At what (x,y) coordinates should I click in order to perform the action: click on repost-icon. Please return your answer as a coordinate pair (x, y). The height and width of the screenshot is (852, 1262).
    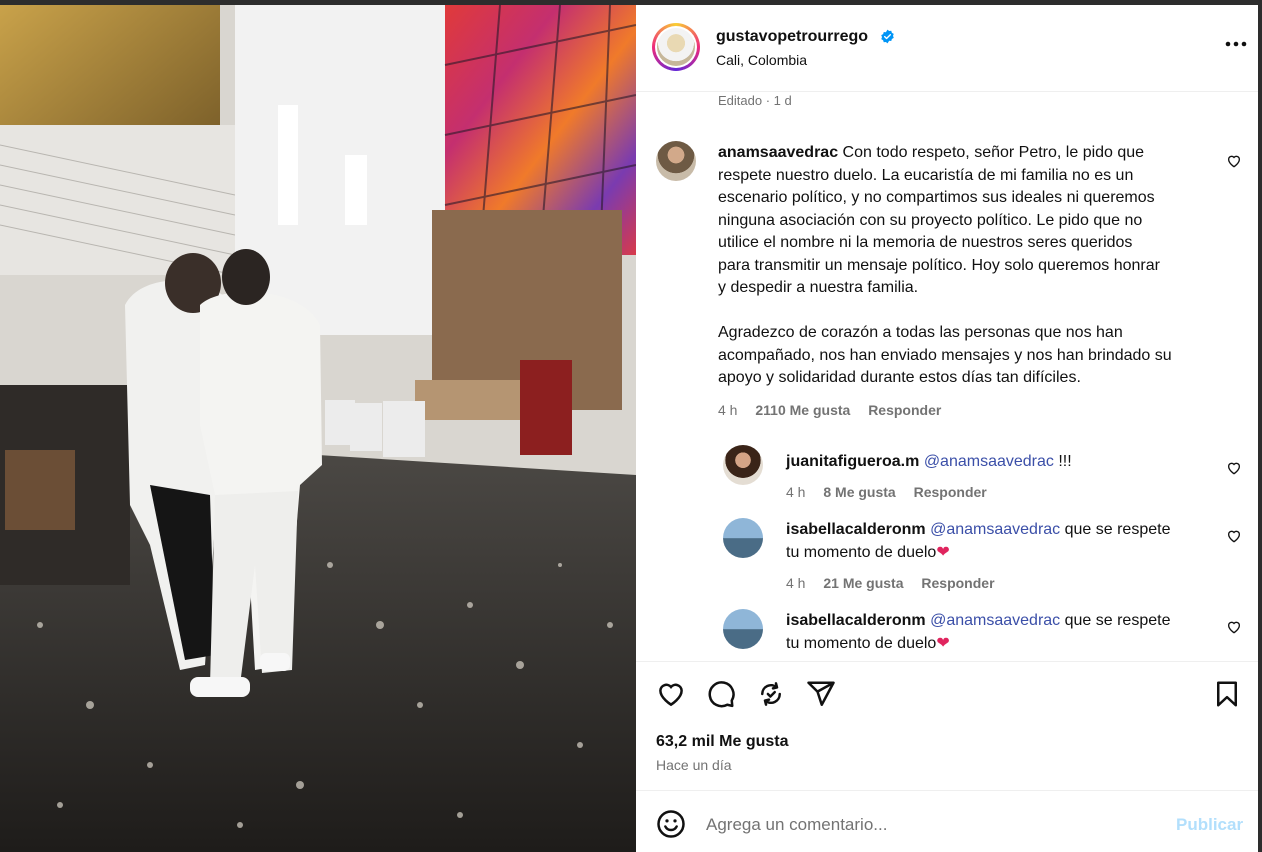
    Looking at the image, I should click on (771, 694).